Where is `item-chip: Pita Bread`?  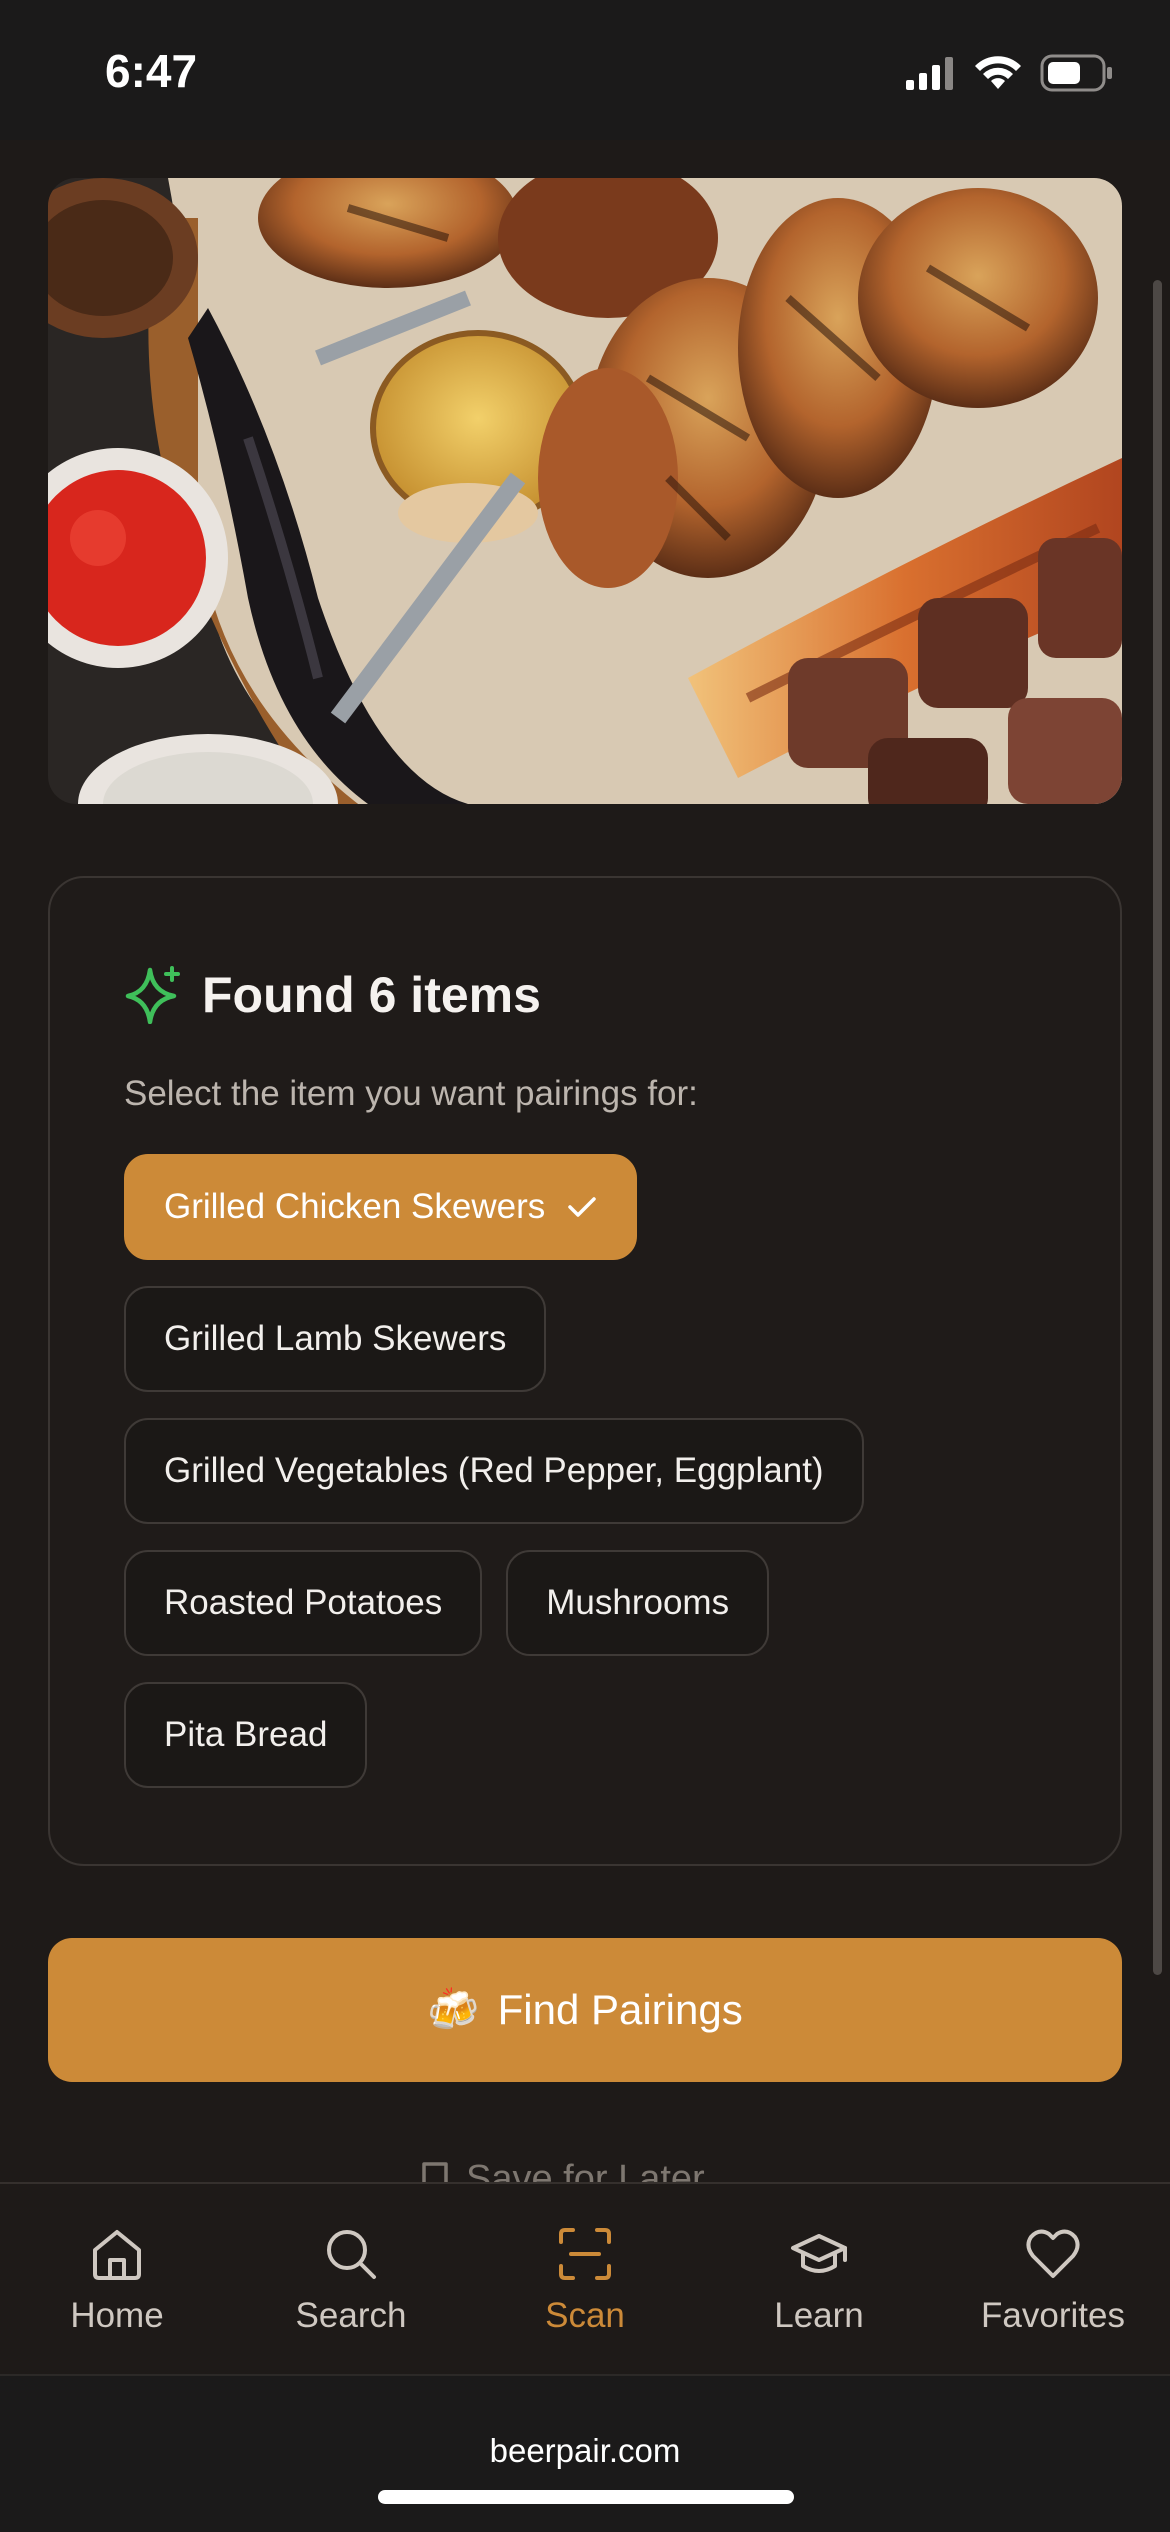
item-chip: Pita Bread is located at coordinates (246, 1735).